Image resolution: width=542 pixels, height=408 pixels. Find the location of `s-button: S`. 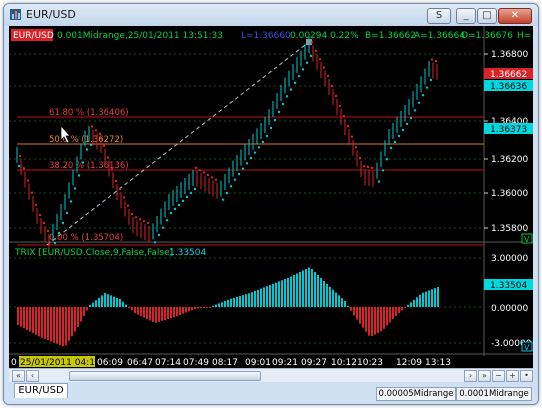

s-button: S is located at coordinates (439, 16).